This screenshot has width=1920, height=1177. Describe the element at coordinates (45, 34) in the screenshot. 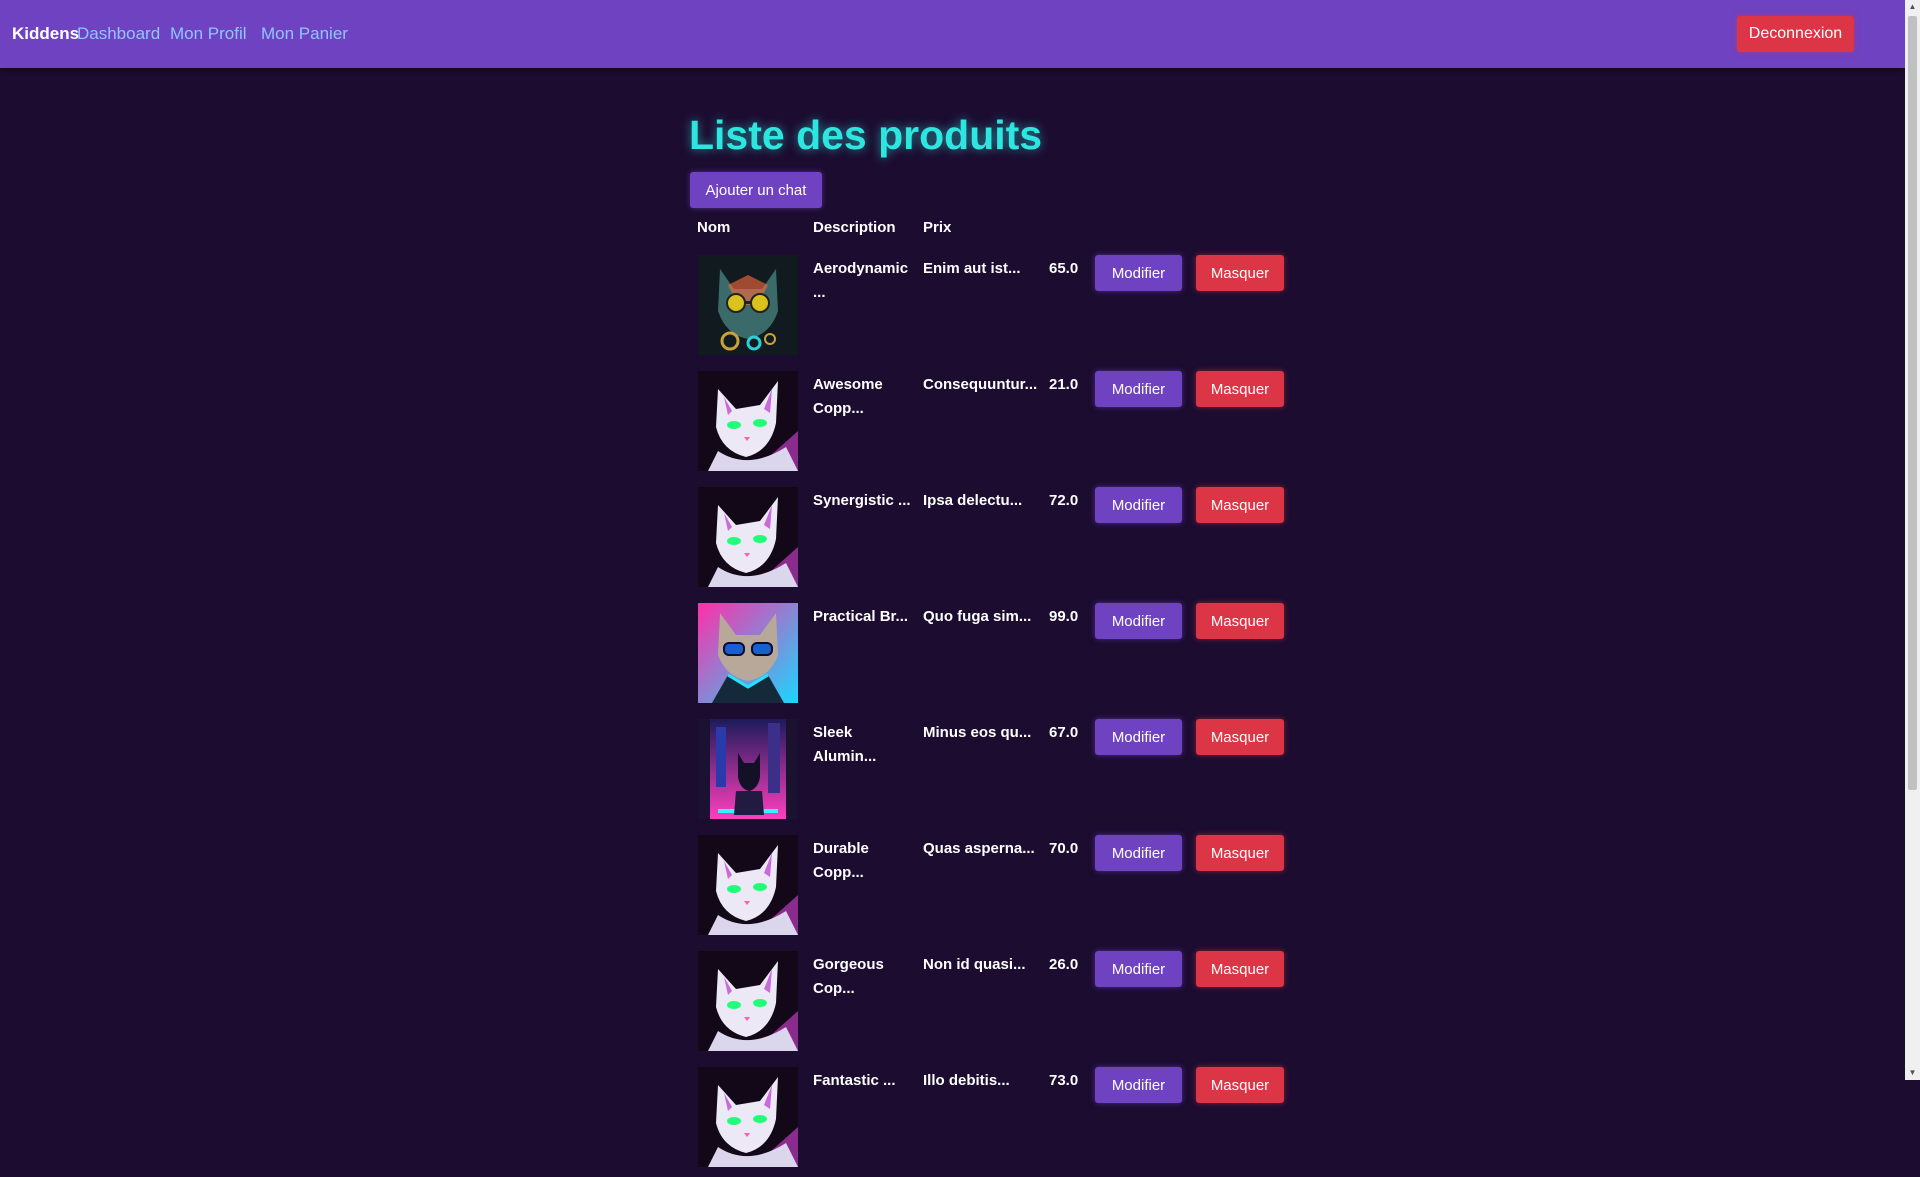

I see `brand-logo: Kiddens` at that location.